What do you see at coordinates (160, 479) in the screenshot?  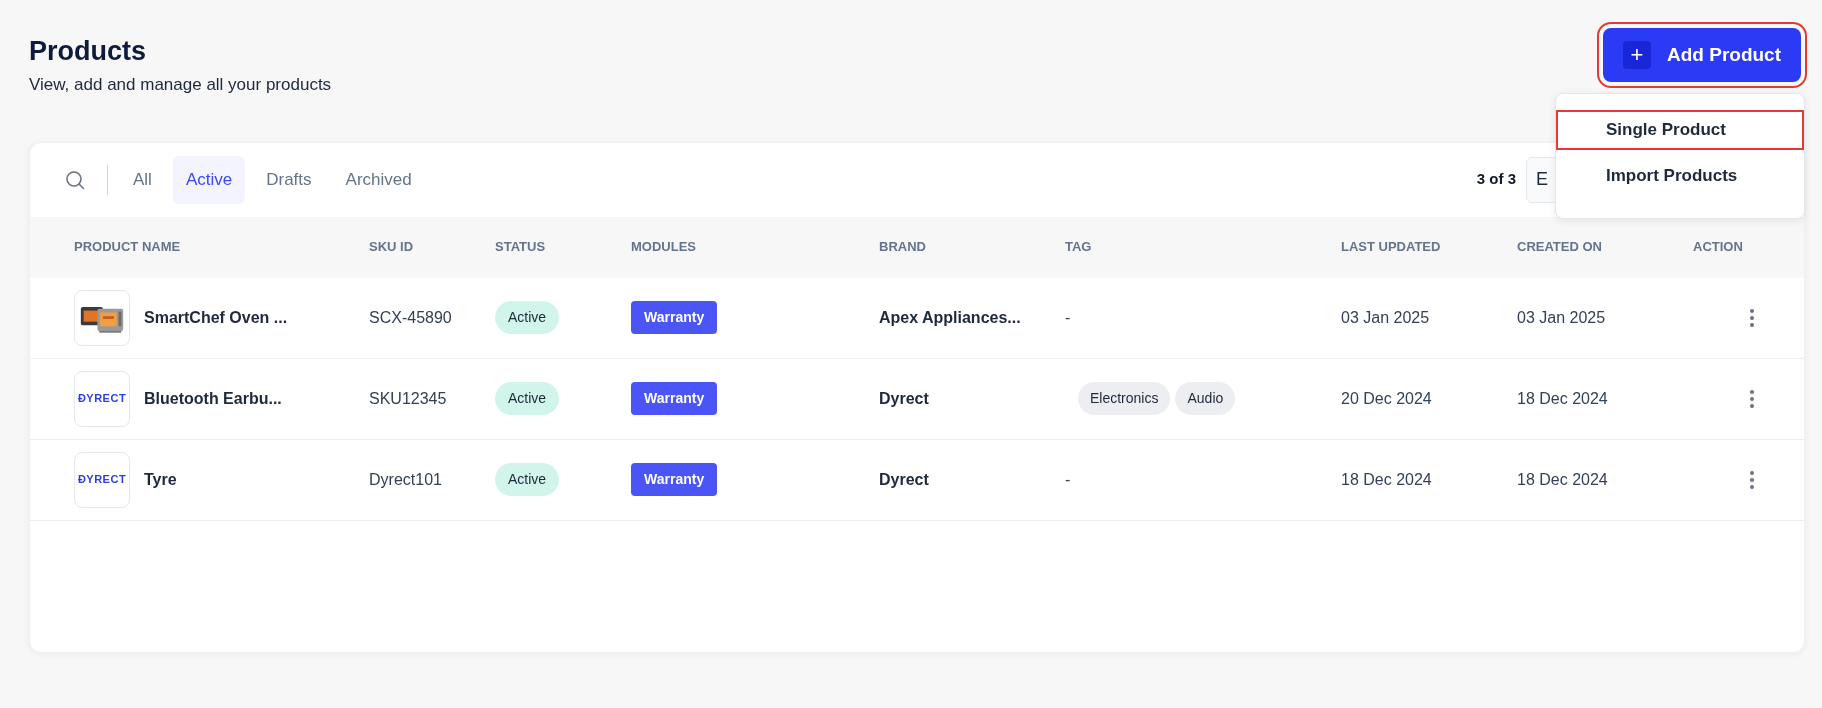 I see `product-name: Tyre` at bounding box center [160, 479].